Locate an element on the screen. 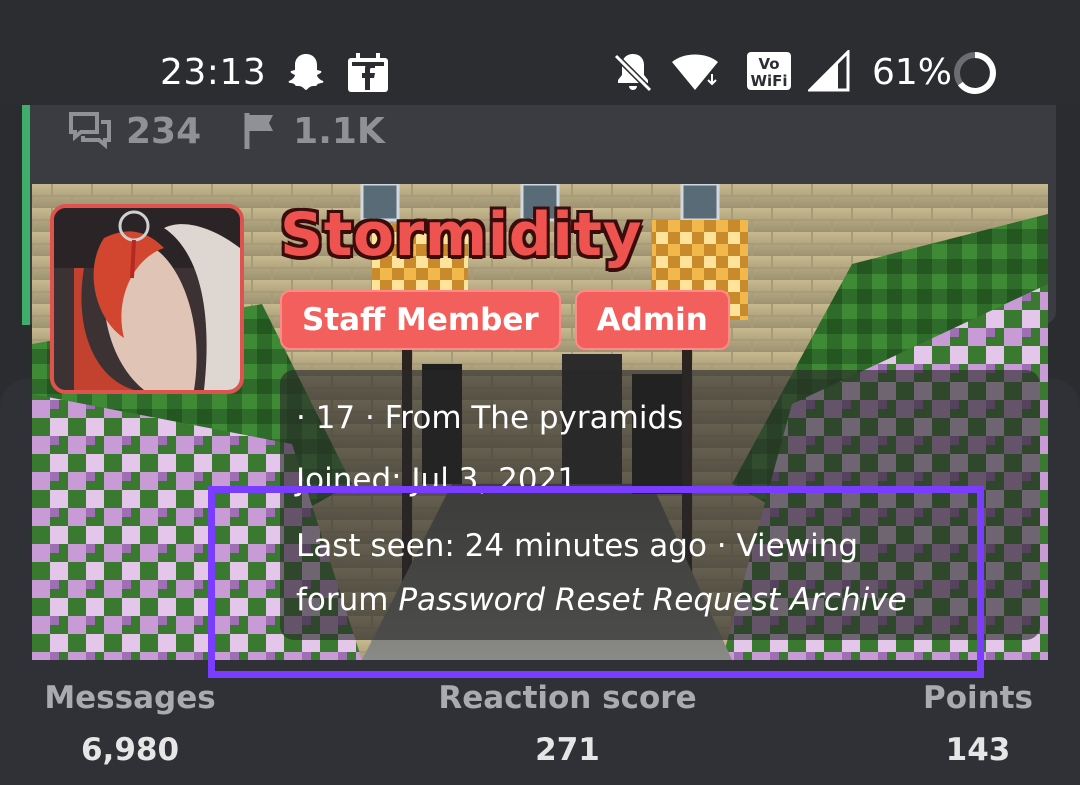  thread-stats: 234 1.1K is located at coordinates (247, 131).